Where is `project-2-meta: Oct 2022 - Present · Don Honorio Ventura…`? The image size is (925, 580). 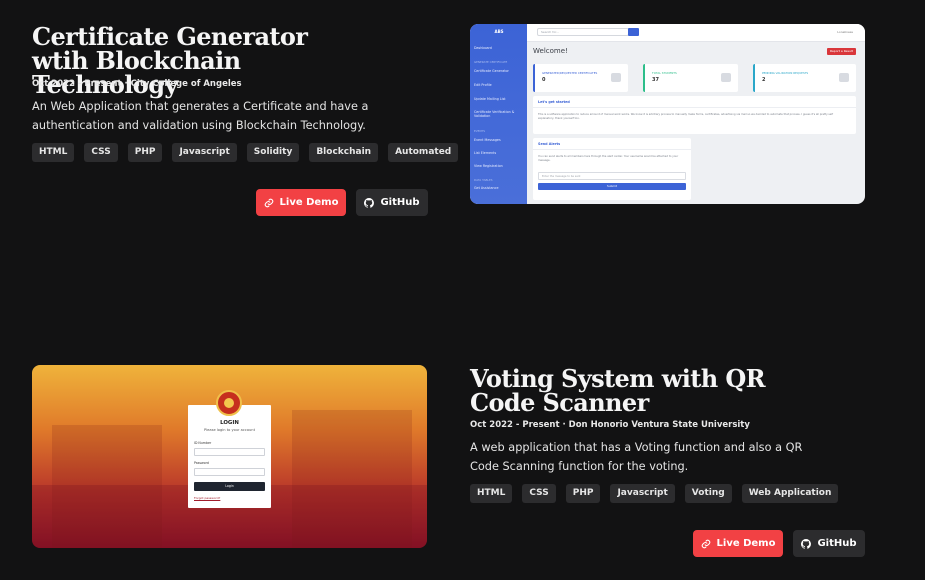 project-2-meta: Oct 2022 - Present · Don Honorio Ventura… is located at coordinates (610, 425).